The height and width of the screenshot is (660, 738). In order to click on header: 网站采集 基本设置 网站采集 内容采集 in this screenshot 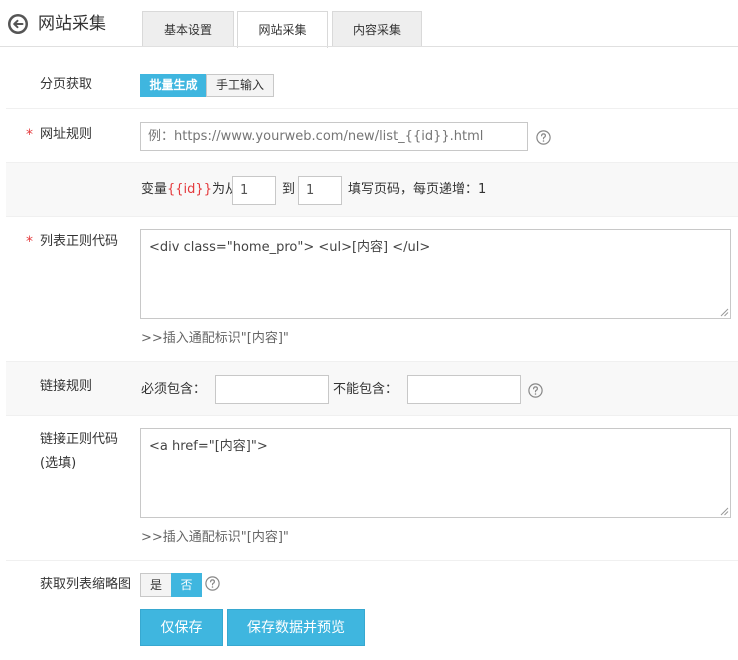, I will do `click(369, 24)`.